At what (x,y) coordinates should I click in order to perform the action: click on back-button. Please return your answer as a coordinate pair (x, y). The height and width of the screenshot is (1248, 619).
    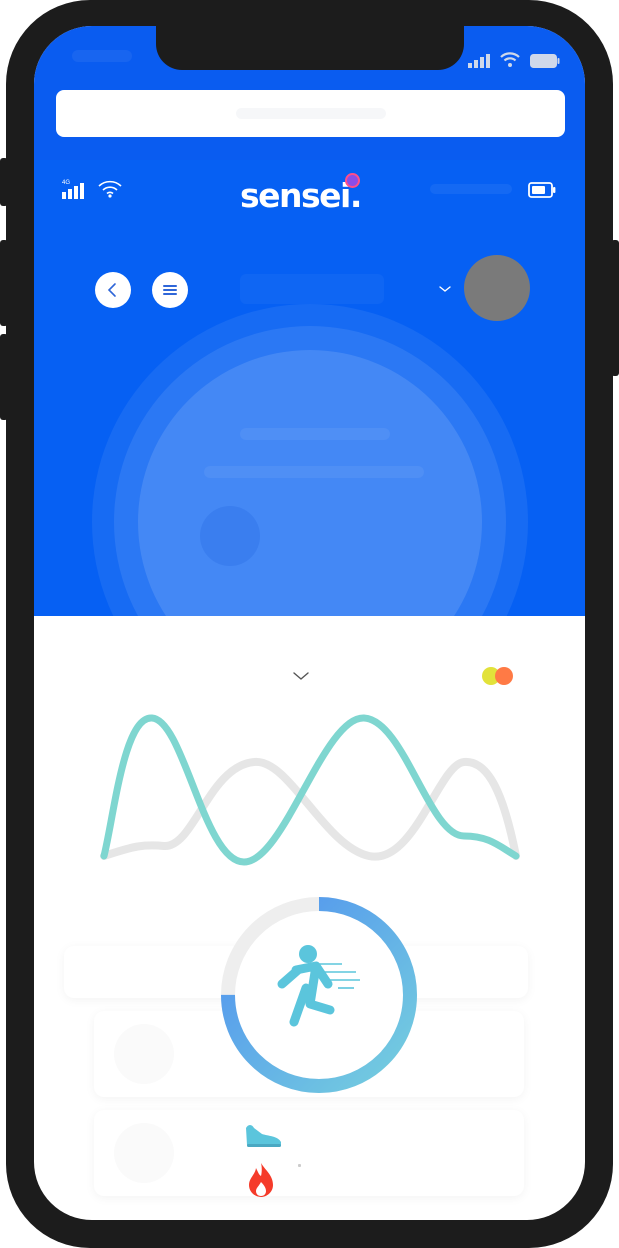
    Looking at the image, I should click on (113, 290).